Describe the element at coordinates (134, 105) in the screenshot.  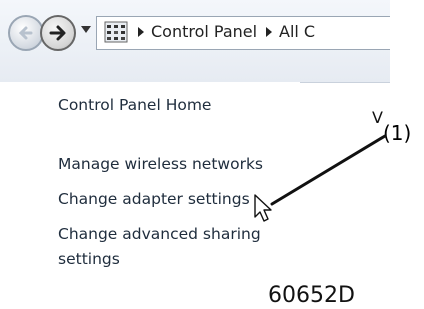
I see `sidebar-link-control-panel-home: Control Panel Home` at that location.